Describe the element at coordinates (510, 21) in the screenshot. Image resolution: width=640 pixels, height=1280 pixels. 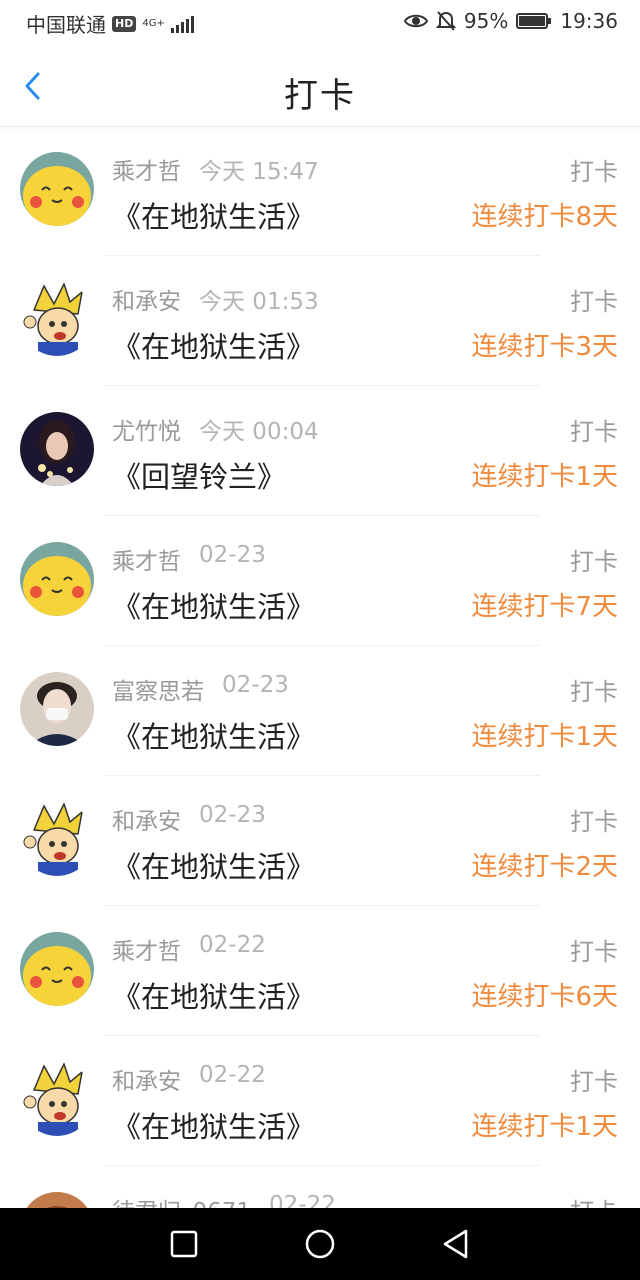
I see `status-right: 95% 19:36` at that location.